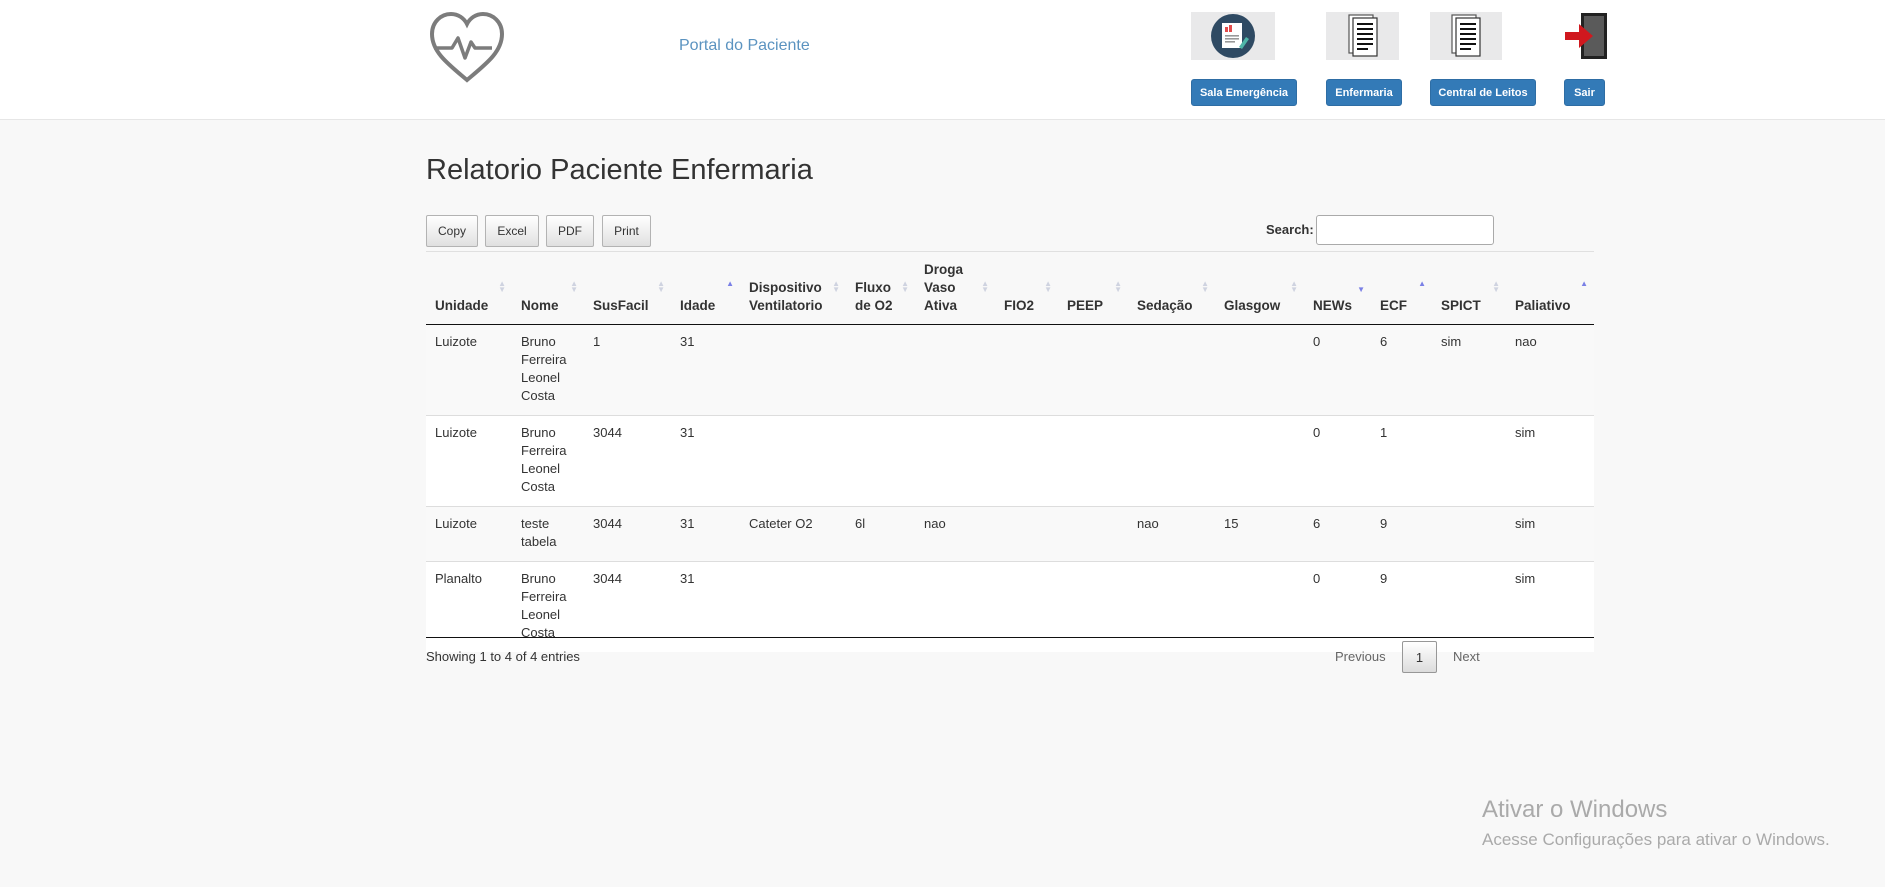 This screenshot has width=1885, height=887. I want to click on column-header-unidade: Unidade ▲ ▼, so click(469, 290).